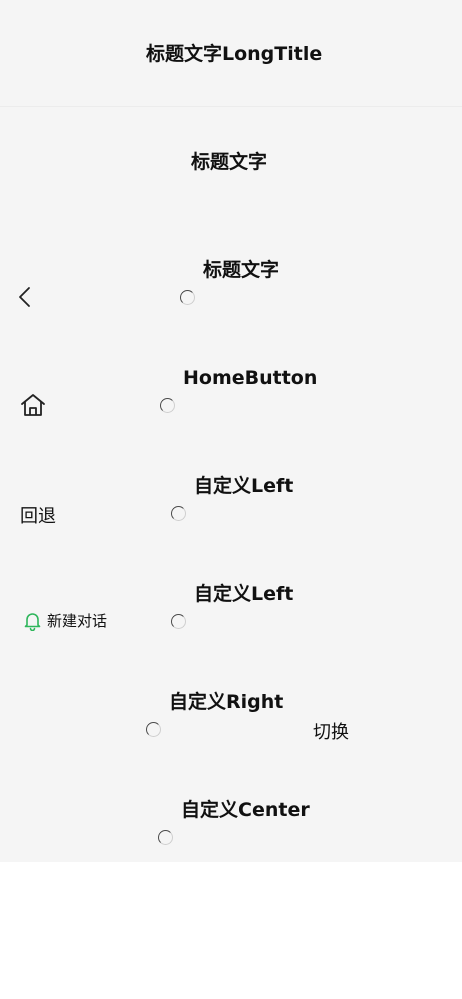 The height and width of the screenshot is (999, 462). I want to click on navbar-custom-right: 自定义Right 切换, so click(231, 702).